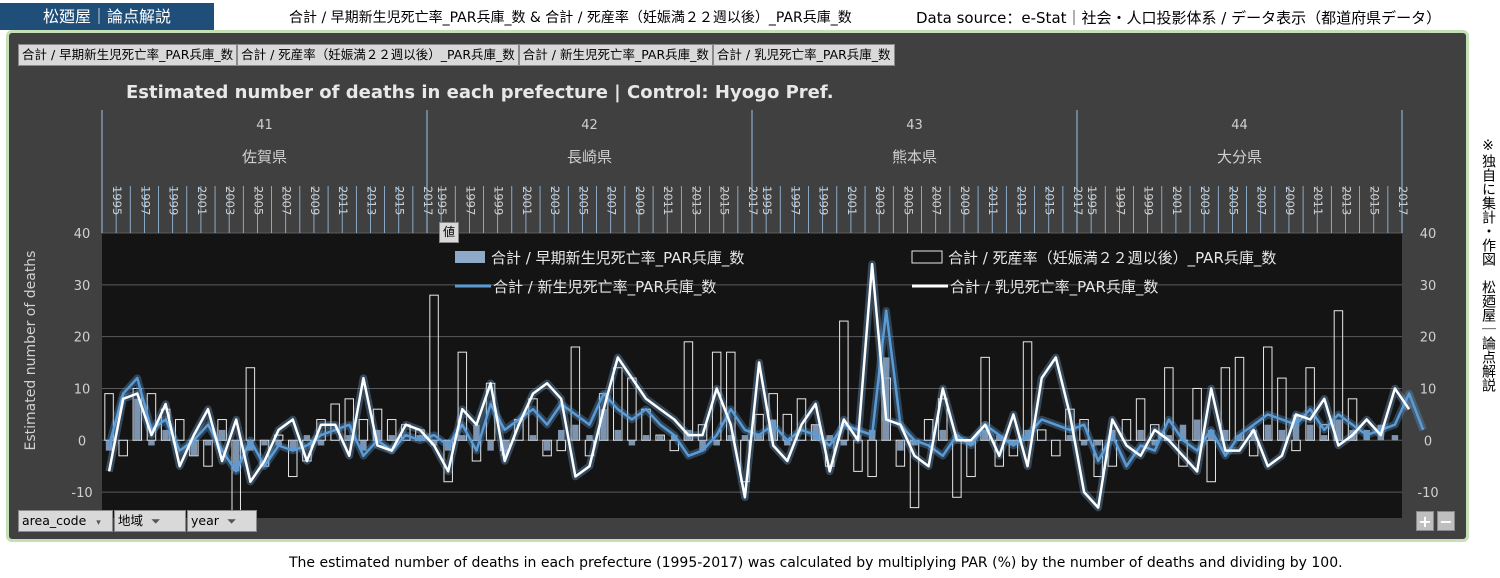 The height and width of the screenshot is (578, 1500). What do you see at coordinates (82, 389) in the screenshot?
I see `y-tick-label: 10` at bounding box center [82, 389].